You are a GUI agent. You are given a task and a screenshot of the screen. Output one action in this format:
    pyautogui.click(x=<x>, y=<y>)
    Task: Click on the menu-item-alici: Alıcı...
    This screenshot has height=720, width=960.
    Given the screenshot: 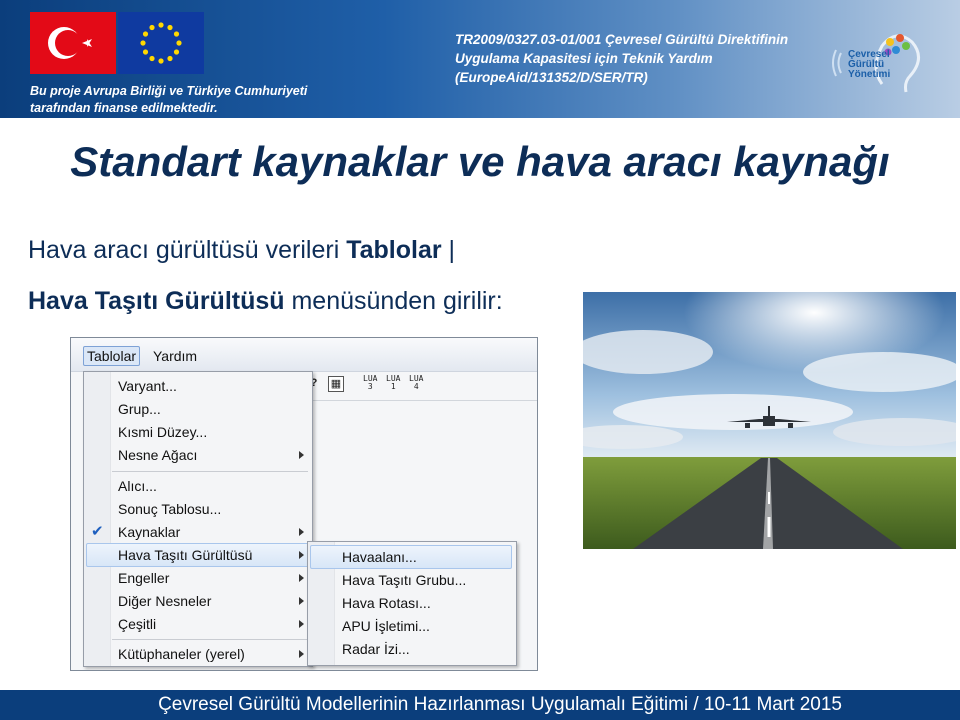 What is the action you would take?
    pyautogui.click(x=137, y=486)
    